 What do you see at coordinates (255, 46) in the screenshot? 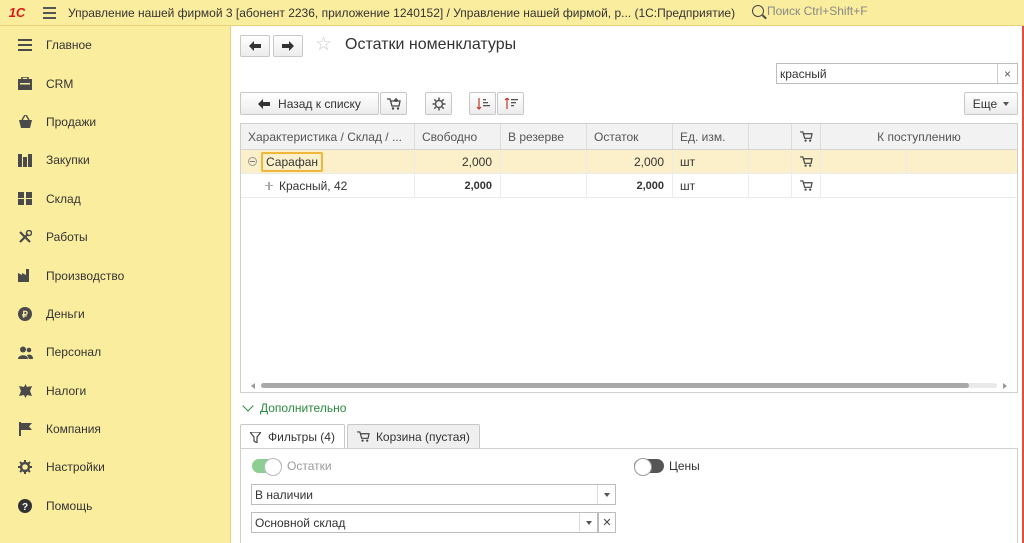
I see `back-nav-button` at bounding box center [255, 46].